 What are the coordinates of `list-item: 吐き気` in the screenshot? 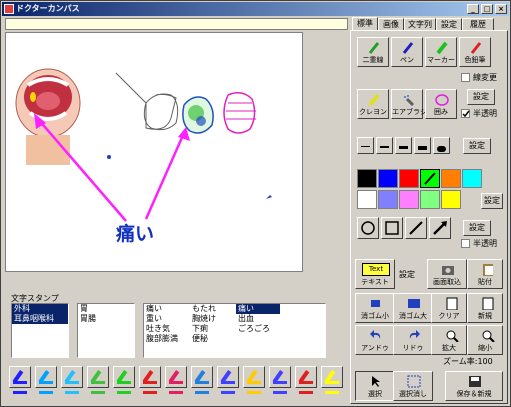 It's located at (166, 329).